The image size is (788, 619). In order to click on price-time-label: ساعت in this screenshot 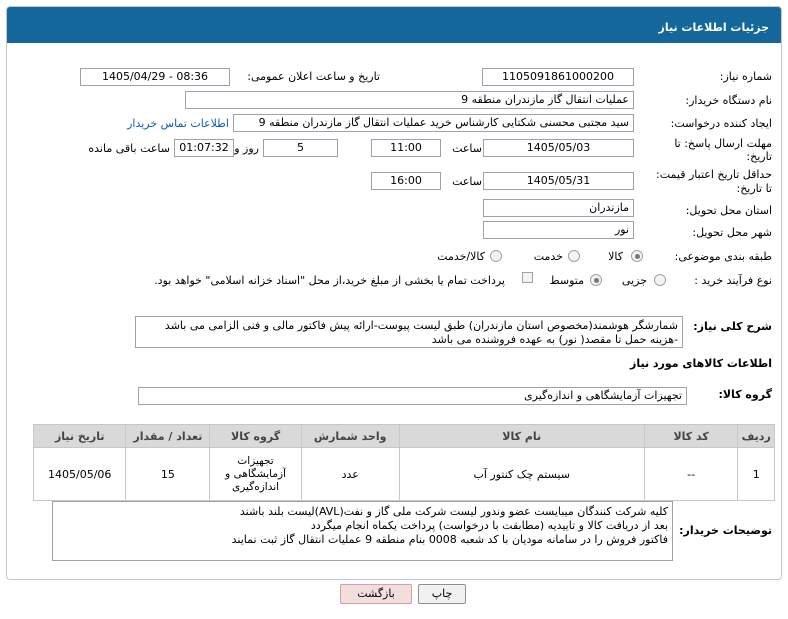, I will do `click(467, 181)`.